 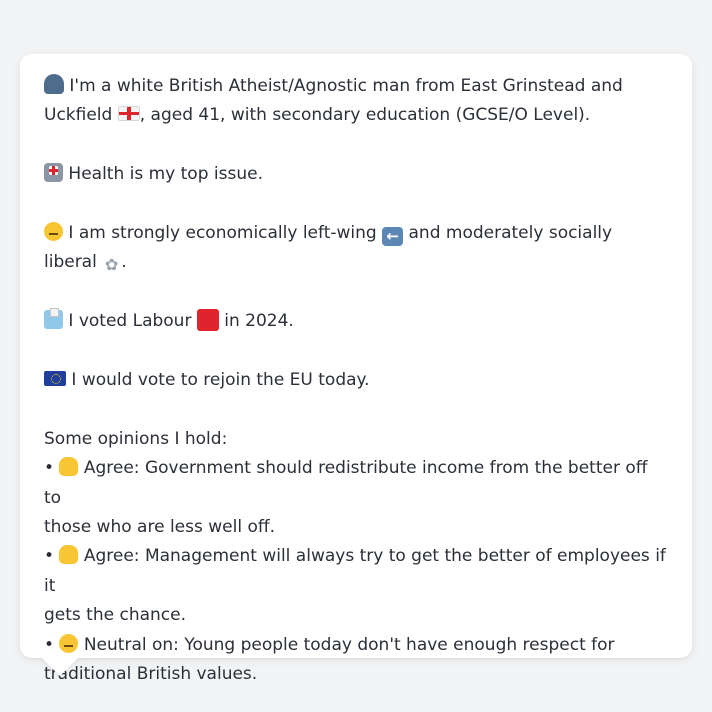 What do you see at coordinates (136, 438) in the screenshot?
I see `opinions-heading: Some opinions I hold:` at bounding box center [136, 438].